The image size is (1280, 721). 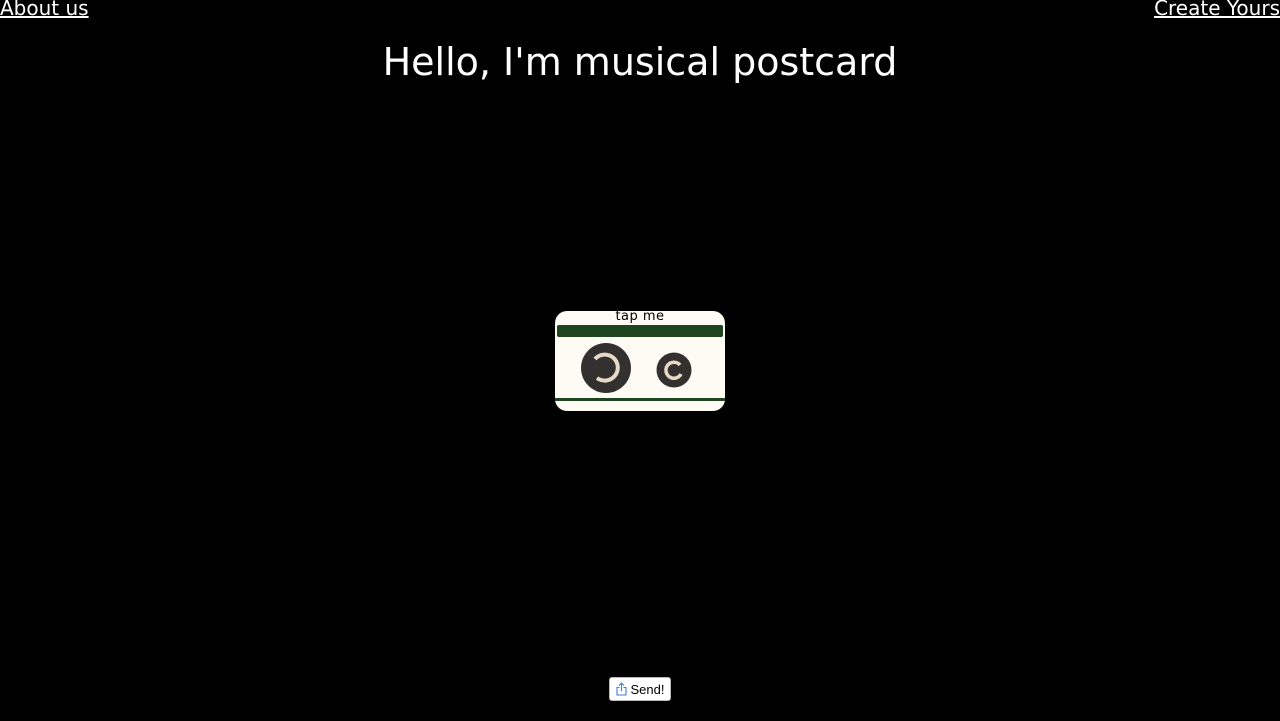 I want to click on cassette-postcard: tap me, so click(x=640, y=361).